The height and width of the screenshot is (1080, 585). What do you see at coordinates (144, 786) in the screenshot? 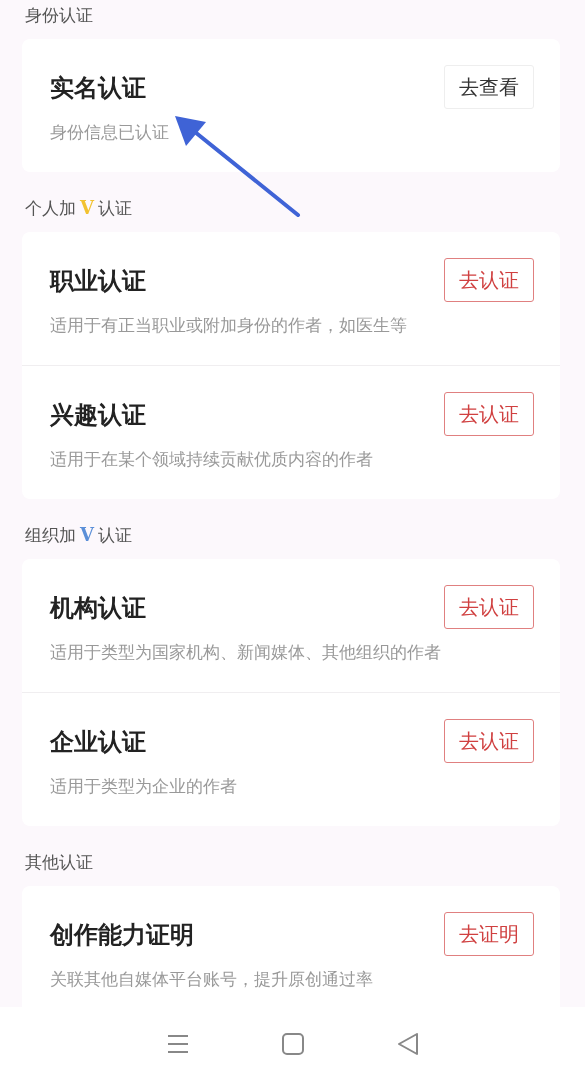
I see `item-description: 适用于类型为企业的作者` at bounding box center [144, 786].